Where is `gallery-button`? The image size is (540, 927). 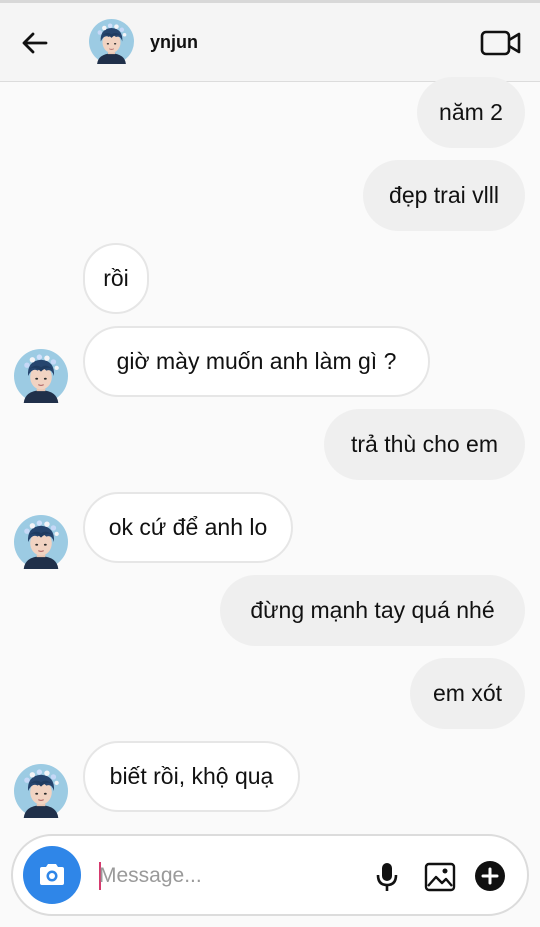
gallery-button is located at coordinates (440, 877).